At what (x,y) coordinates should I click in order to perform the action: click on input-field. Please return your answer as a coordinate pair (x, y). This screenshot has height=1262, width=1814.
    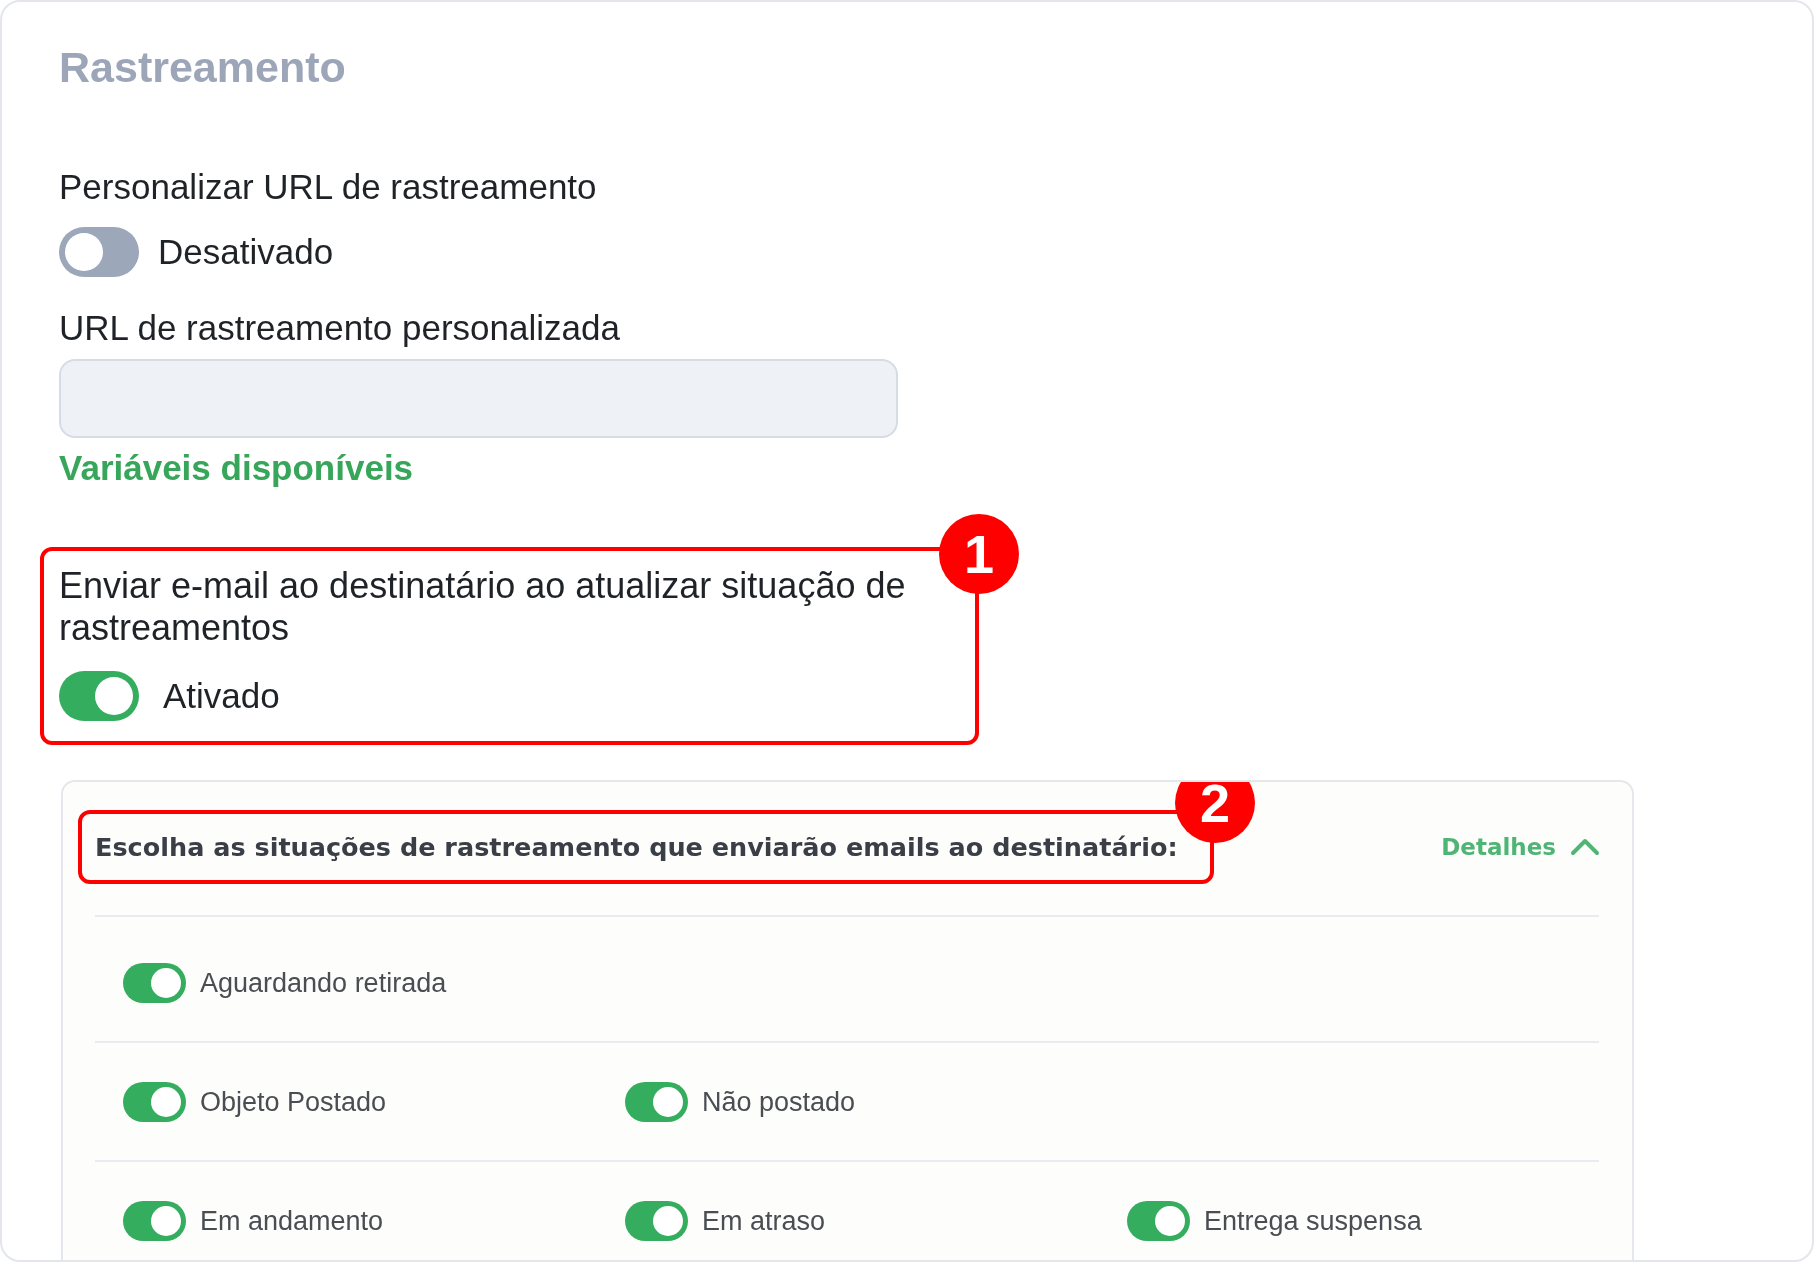
    Looking at the image, I should click on (478, 398).